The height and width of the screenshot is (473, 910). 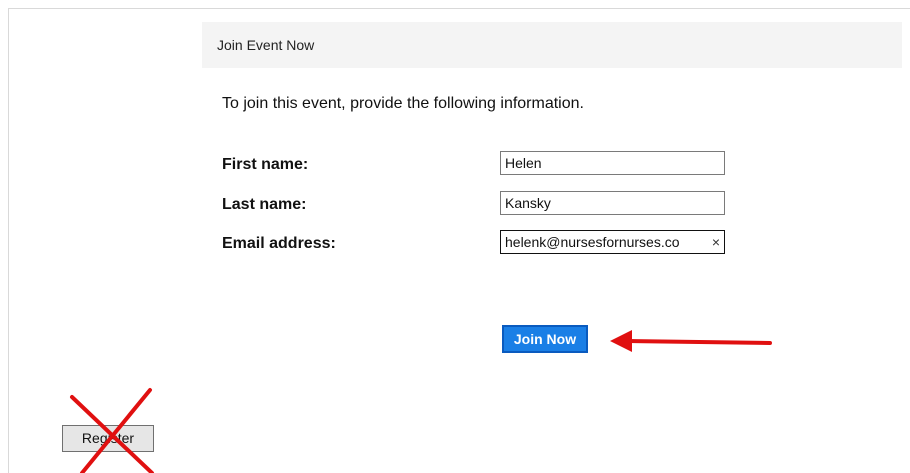 I want to click on email-field, so click(x=603, y=242).